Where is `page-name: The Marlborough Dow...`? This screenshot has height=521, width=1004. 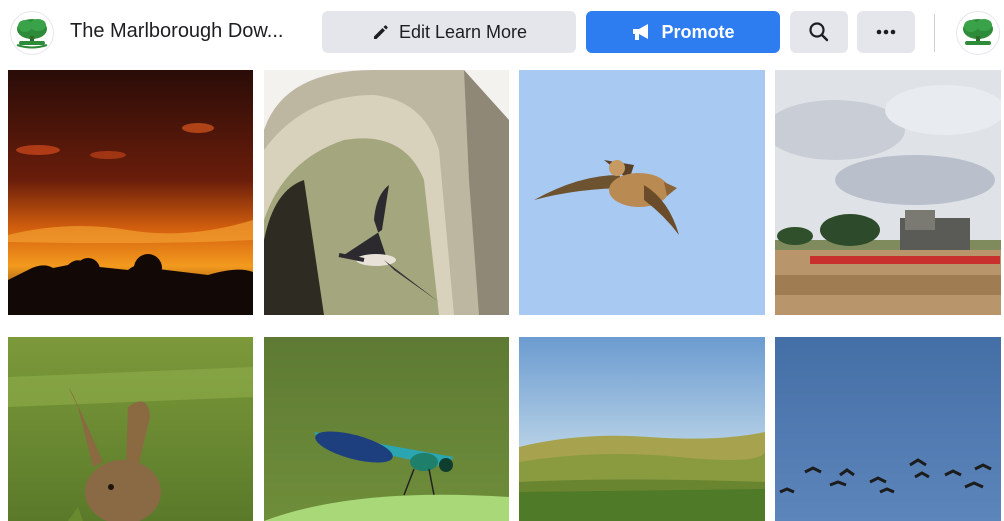 page-name: The Marlborough Dow... is located at coordinates (190, 31).